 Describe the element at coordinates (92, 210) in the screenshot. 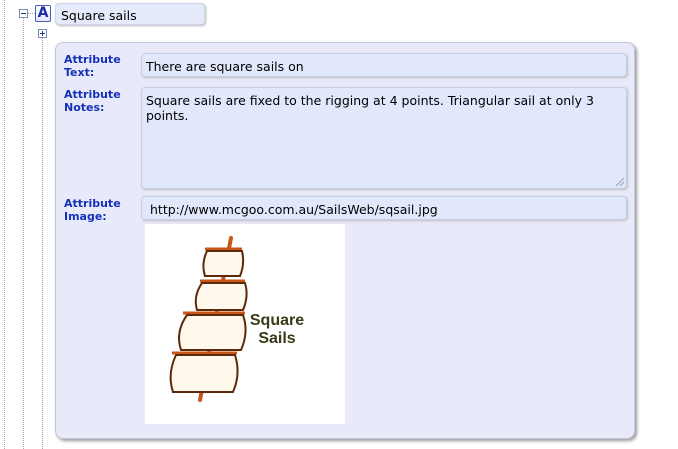

I see `attribute-image-label: Attribute Image:` at that location.